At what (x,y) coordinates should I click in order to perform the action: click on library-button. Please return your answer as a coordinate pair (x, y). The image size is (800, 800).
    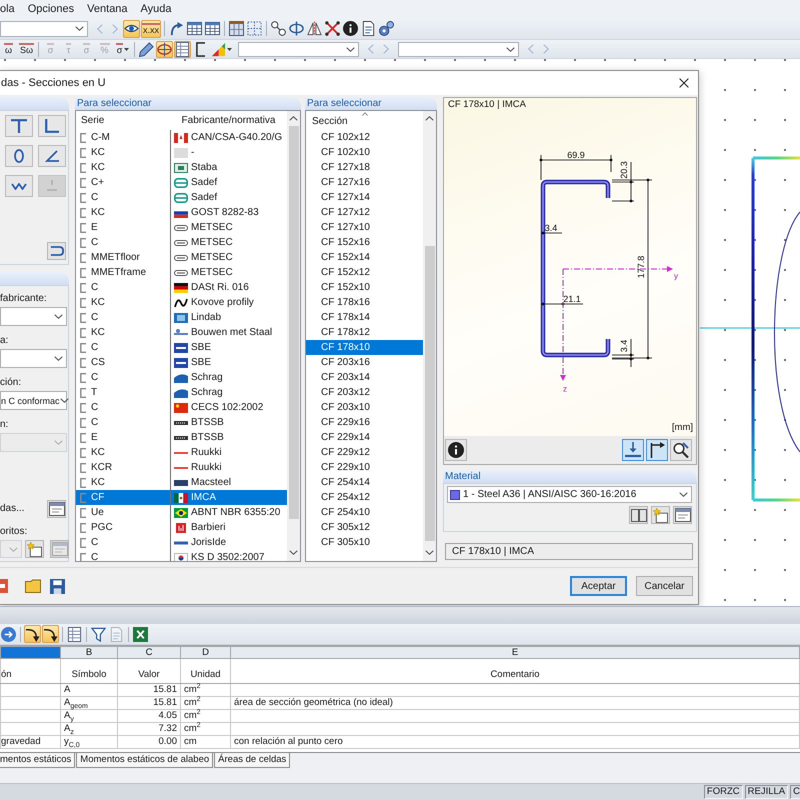
    Looking at the image, I should click on (638, 515).